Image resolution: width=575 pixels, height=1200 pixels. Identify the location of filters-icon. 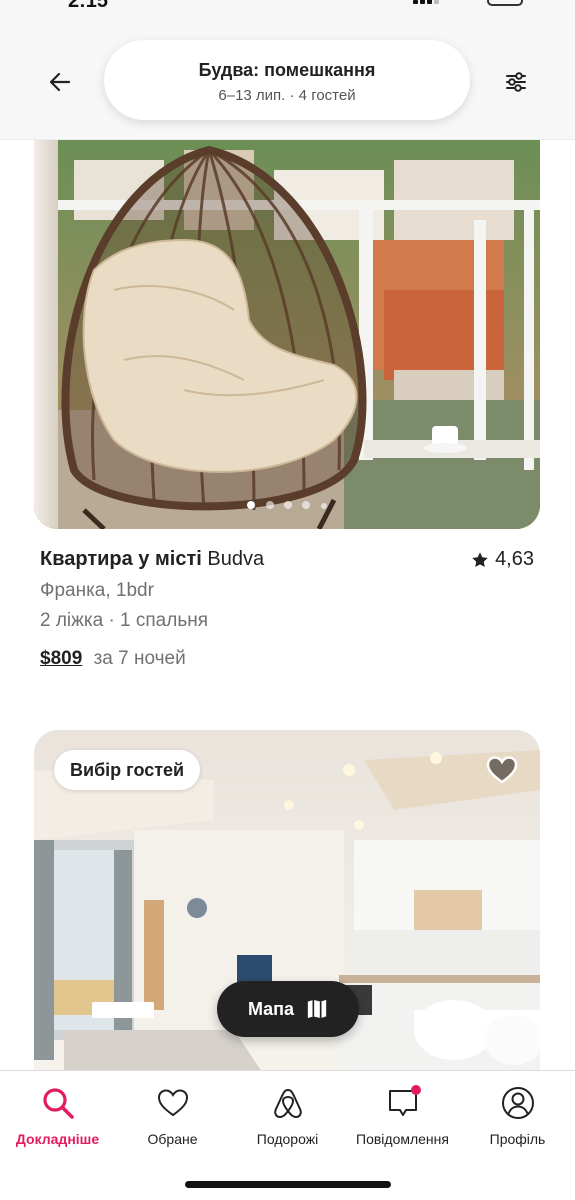
(516, 82).